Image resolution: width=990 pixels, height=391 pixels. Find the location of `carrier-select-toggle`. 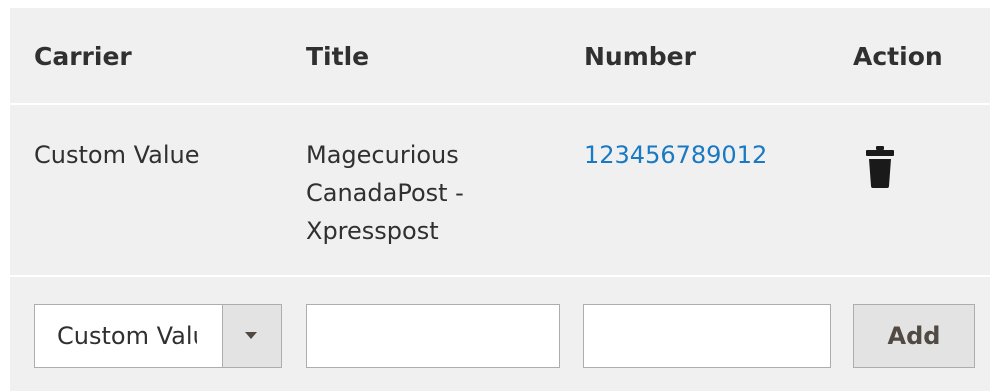

carrier-select-toggle is located at coordinates (251, 336).